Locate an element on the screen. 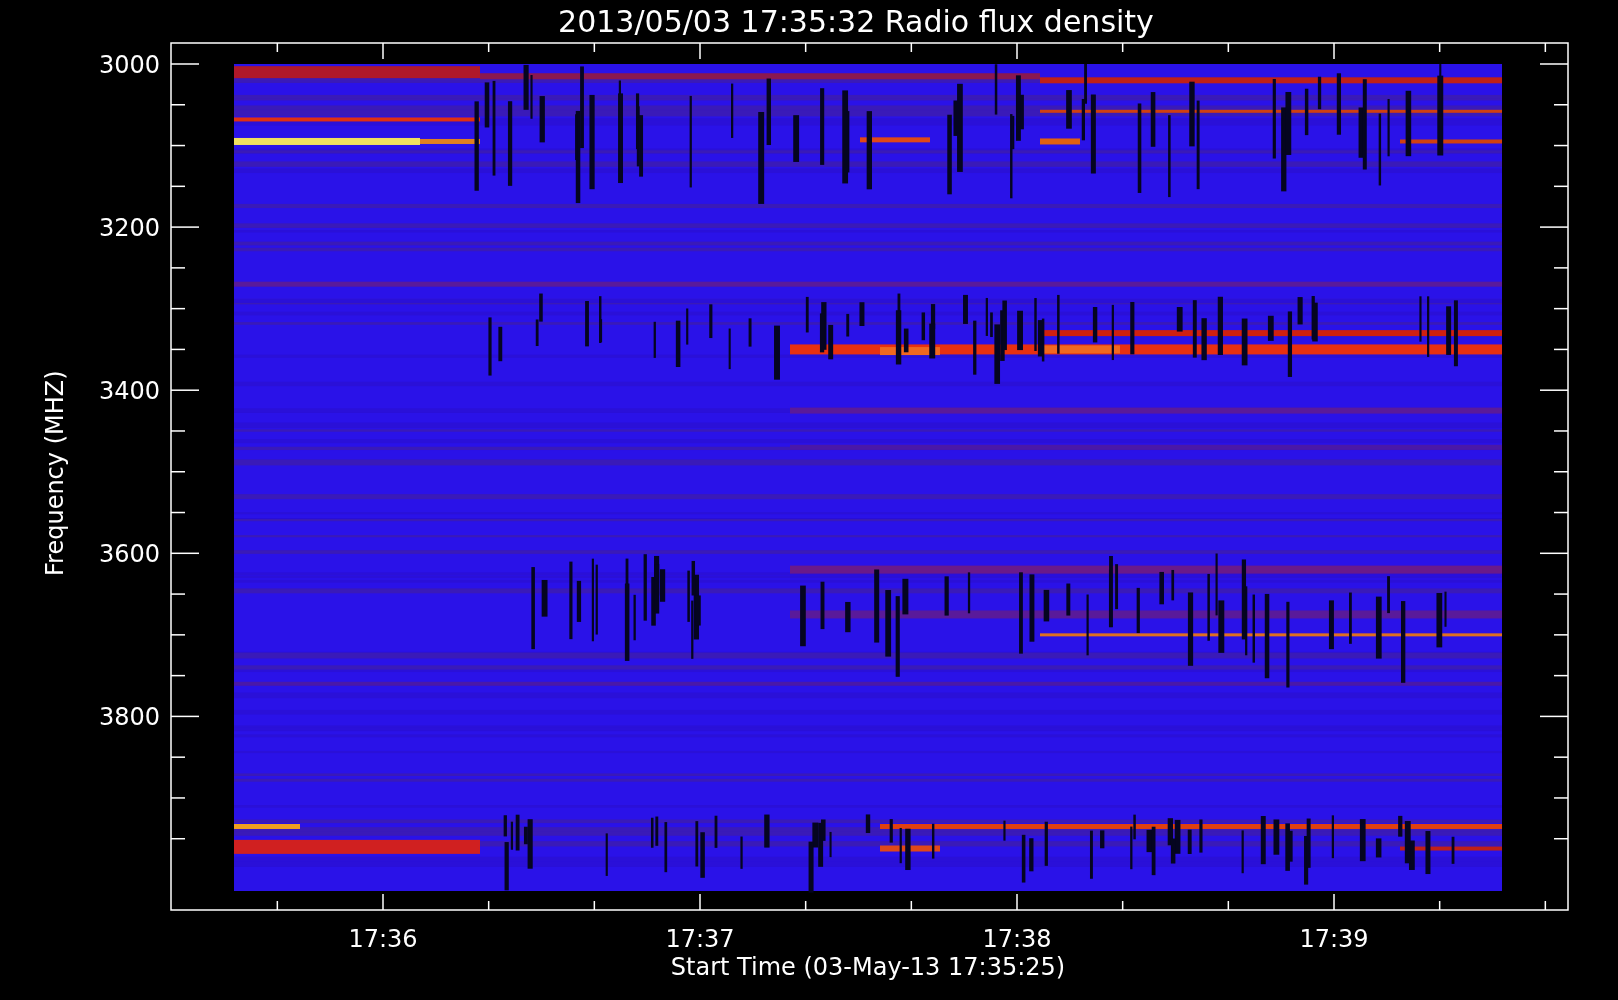 The image size is (1618, 1000). y-tick-label: 3800 is located at coordinates (129, 717).